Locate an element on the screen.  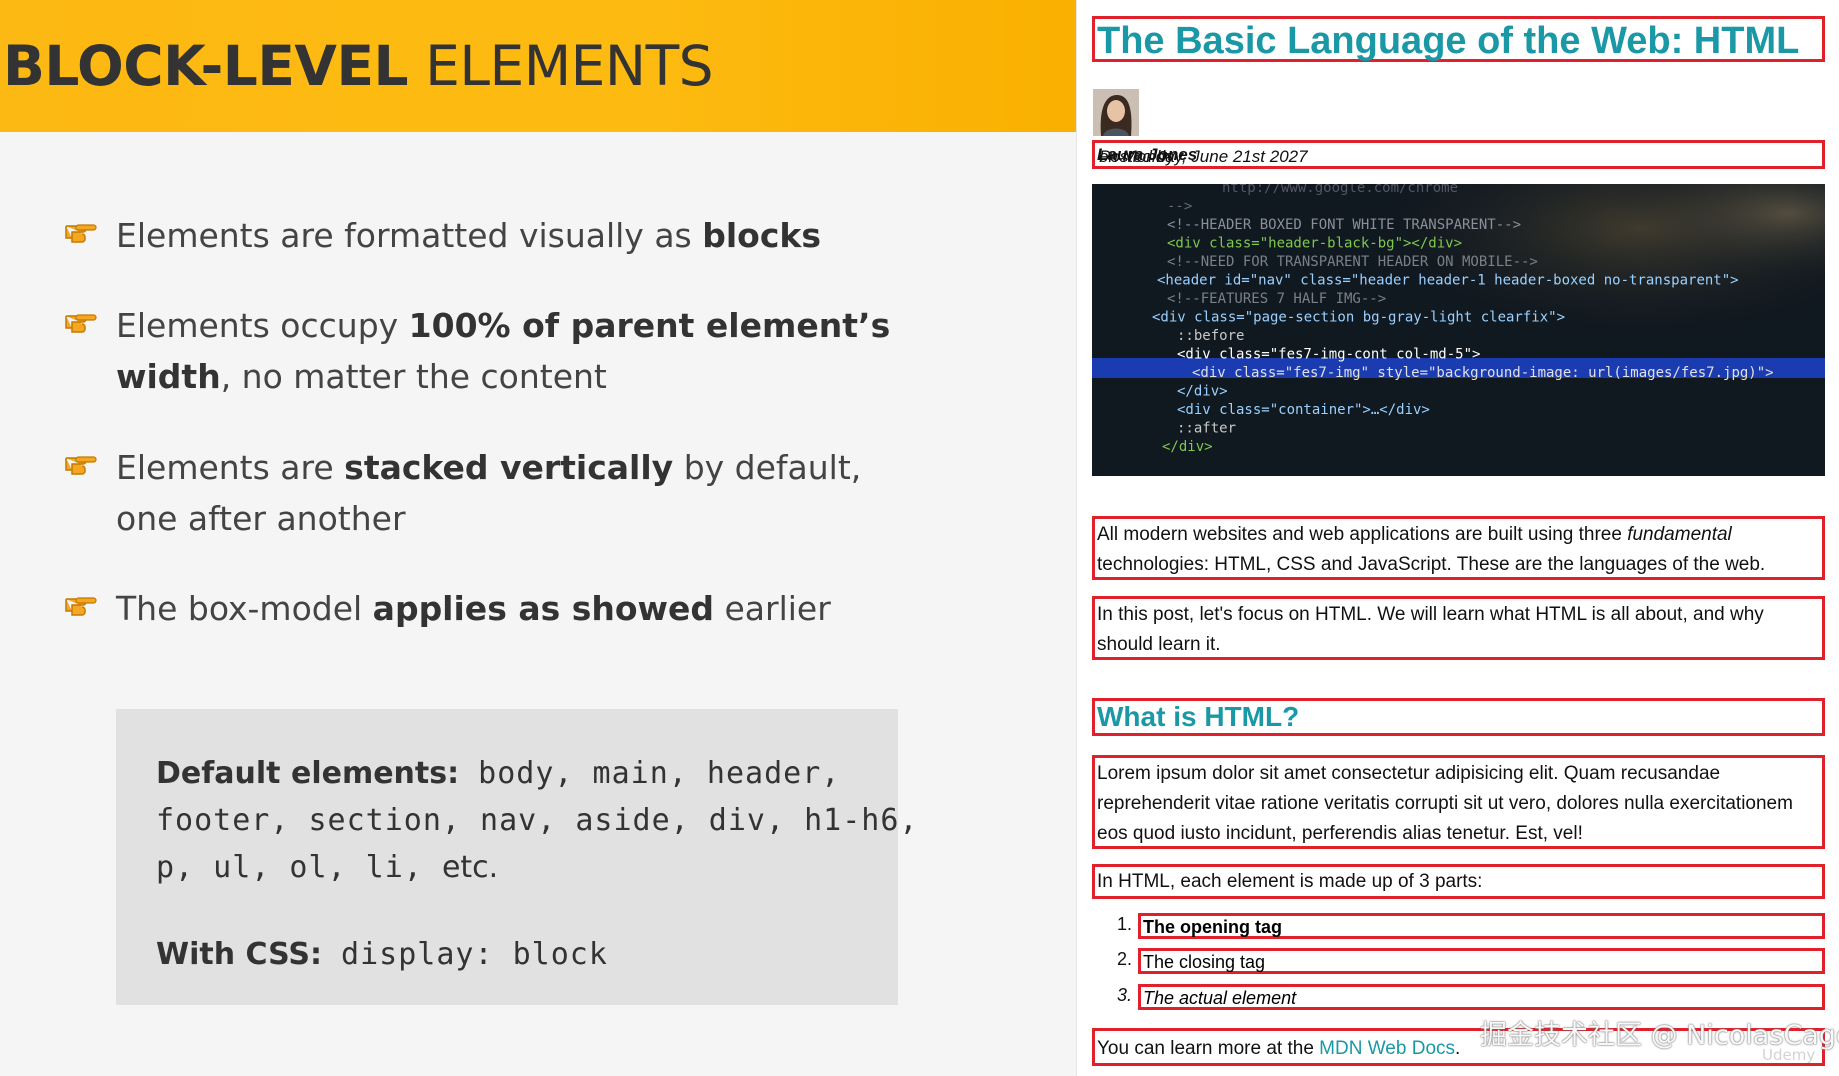
bullet-item: The box-model applies as showed earlier is located at coordinates (494, 608).